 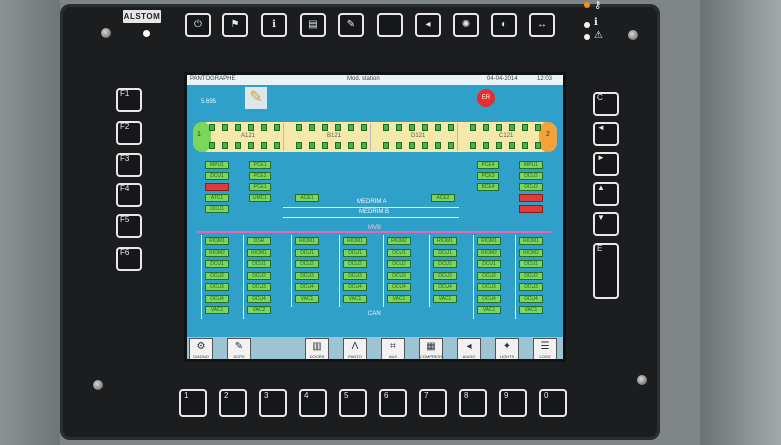 What do you see at coordinates (545, 348) in the screenshot?
I see `softkey-logs: ☰ LOGS` at bounding box center [545, 348].